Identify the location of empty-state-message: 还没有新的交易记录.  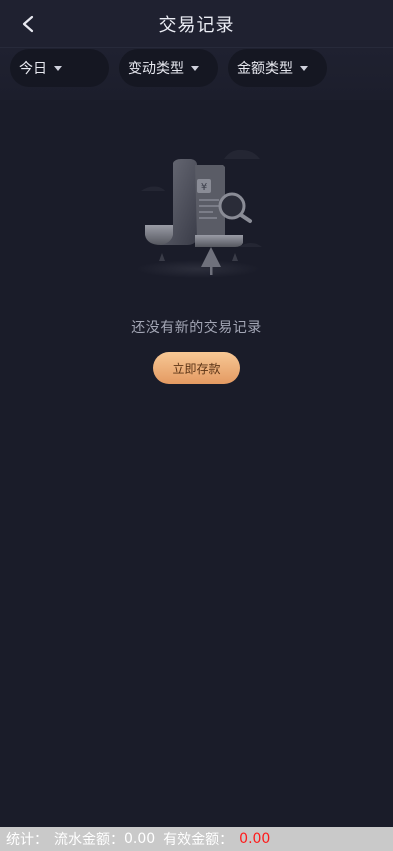
(196, 328).